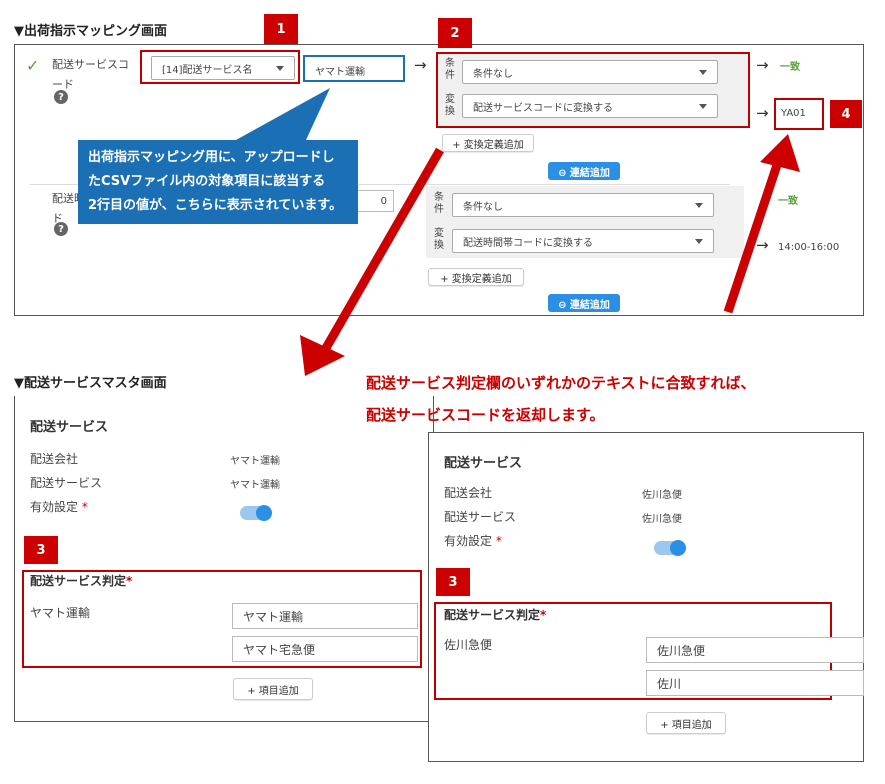 The image size is (885, 784). I want to click on right-service-value: 佐川急便, so click(662, 519).